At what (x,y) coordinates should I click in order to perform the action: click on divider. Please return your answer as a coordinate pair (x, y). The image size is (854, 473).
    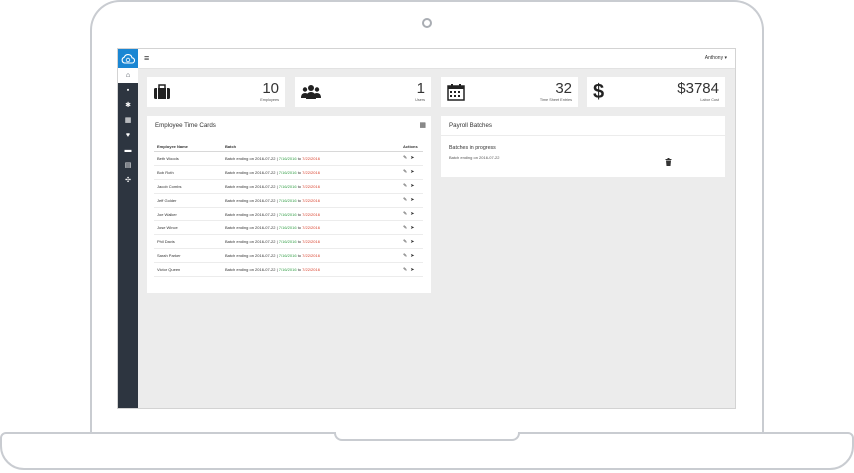
    Looking at the image, I should click on (583, 135).